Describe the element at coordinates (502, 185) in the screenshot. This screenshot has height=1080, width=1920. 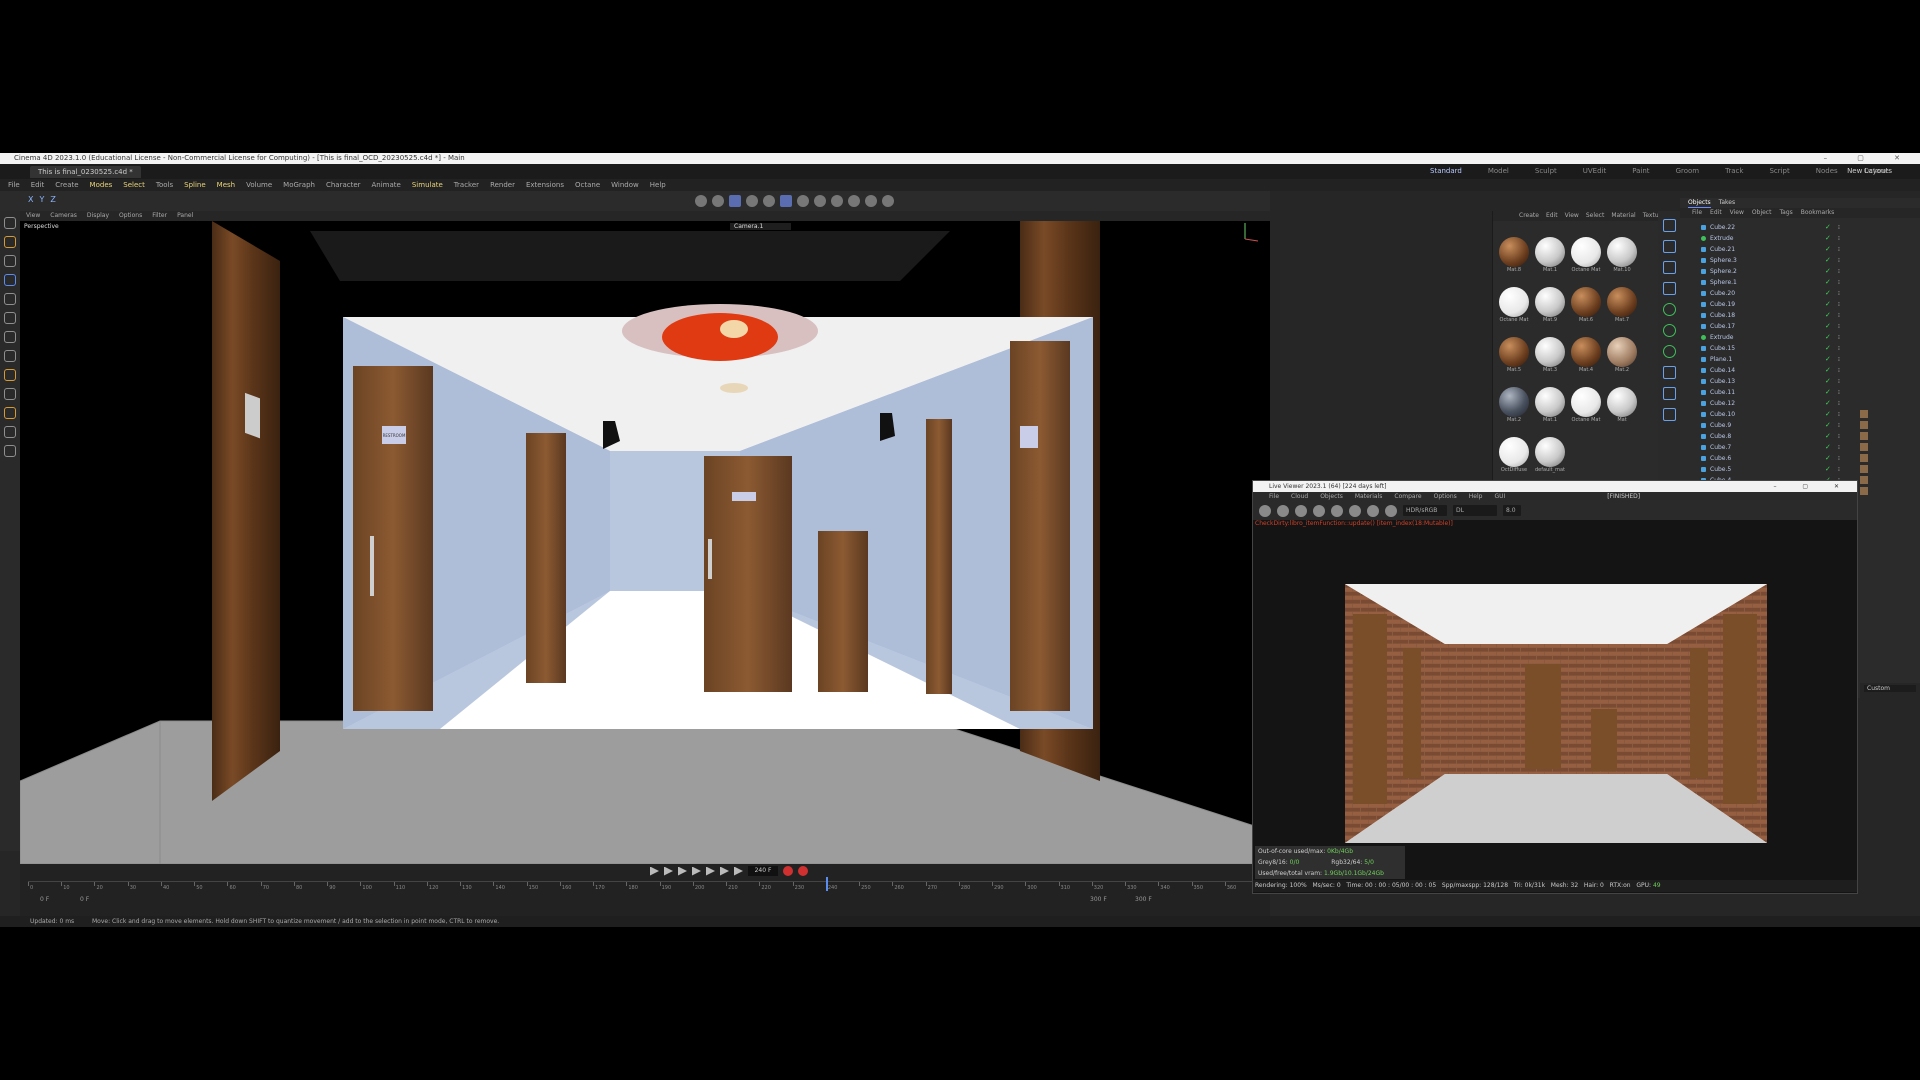
I see `menu-render: Render` at that location.